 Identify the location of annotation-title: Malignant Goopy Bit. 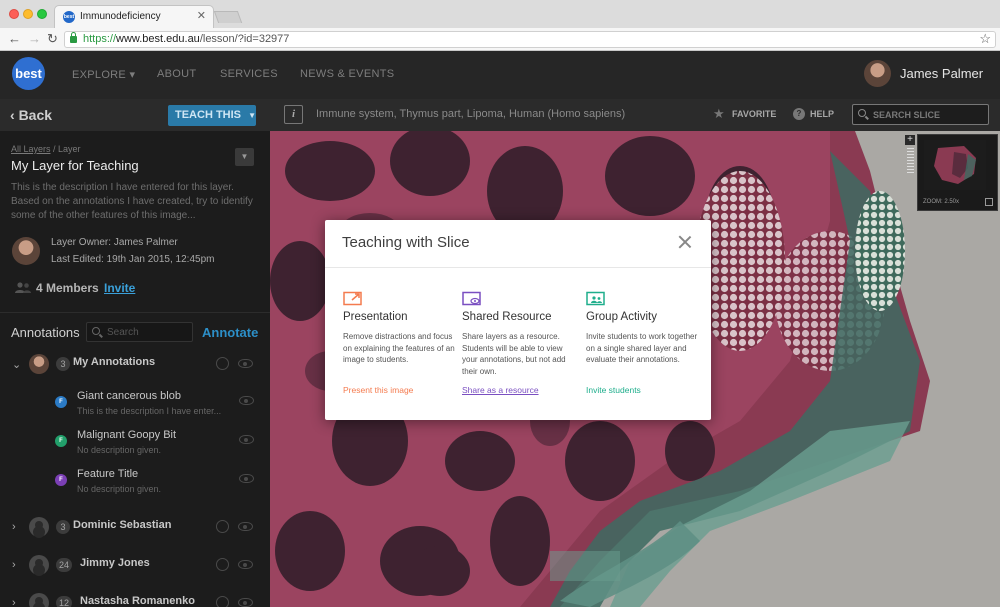
(127, 435).